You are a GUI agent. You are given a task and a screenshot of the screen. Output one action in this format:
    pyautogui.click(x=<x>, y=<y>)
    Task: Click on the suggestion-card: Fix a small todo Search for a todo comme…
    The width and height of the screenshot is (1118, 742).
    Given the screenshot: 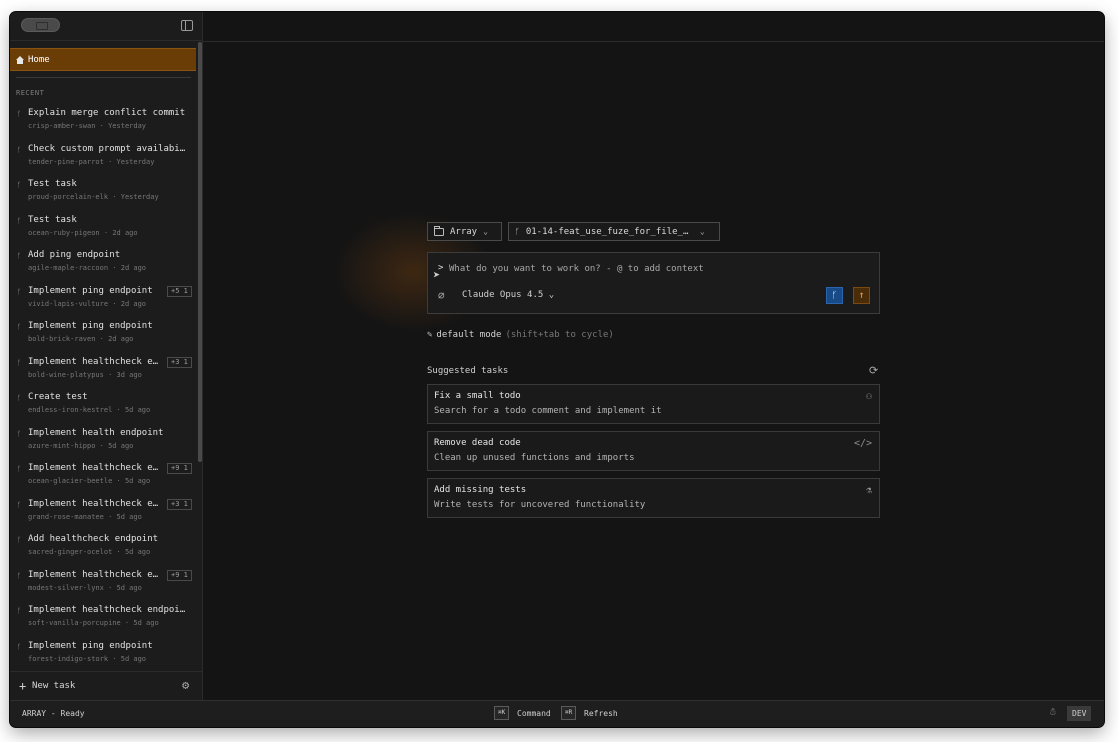 What is the action you would take?
    pyautogui.click(x=653, y=404)
    